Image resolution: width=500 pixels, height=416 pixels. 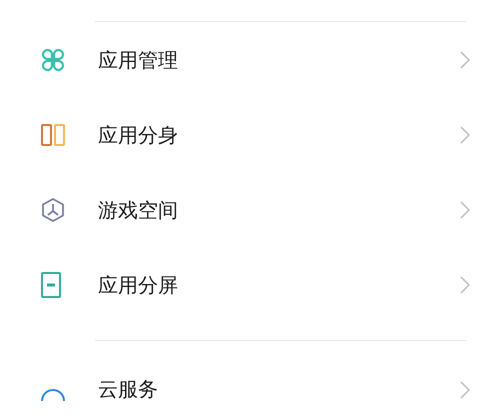 What do you see at coordinates (53, 60) in the screenshot?
I see `app-grid-icon` at bounding box center [53, 60].